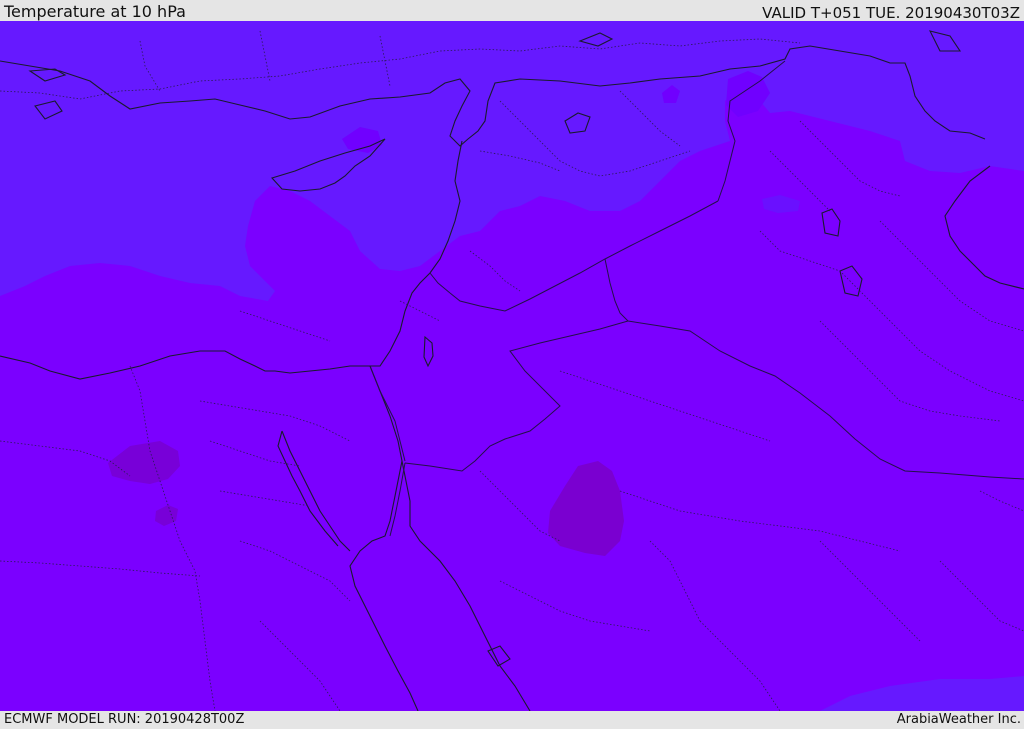 Image resolution: width=1024 pixels, height=729 pixels. Describe the element at coordinates (891, 13) in the screenshot. I see `valid-time: VALID T+051 TUE. 20190430T03Z` at that location.